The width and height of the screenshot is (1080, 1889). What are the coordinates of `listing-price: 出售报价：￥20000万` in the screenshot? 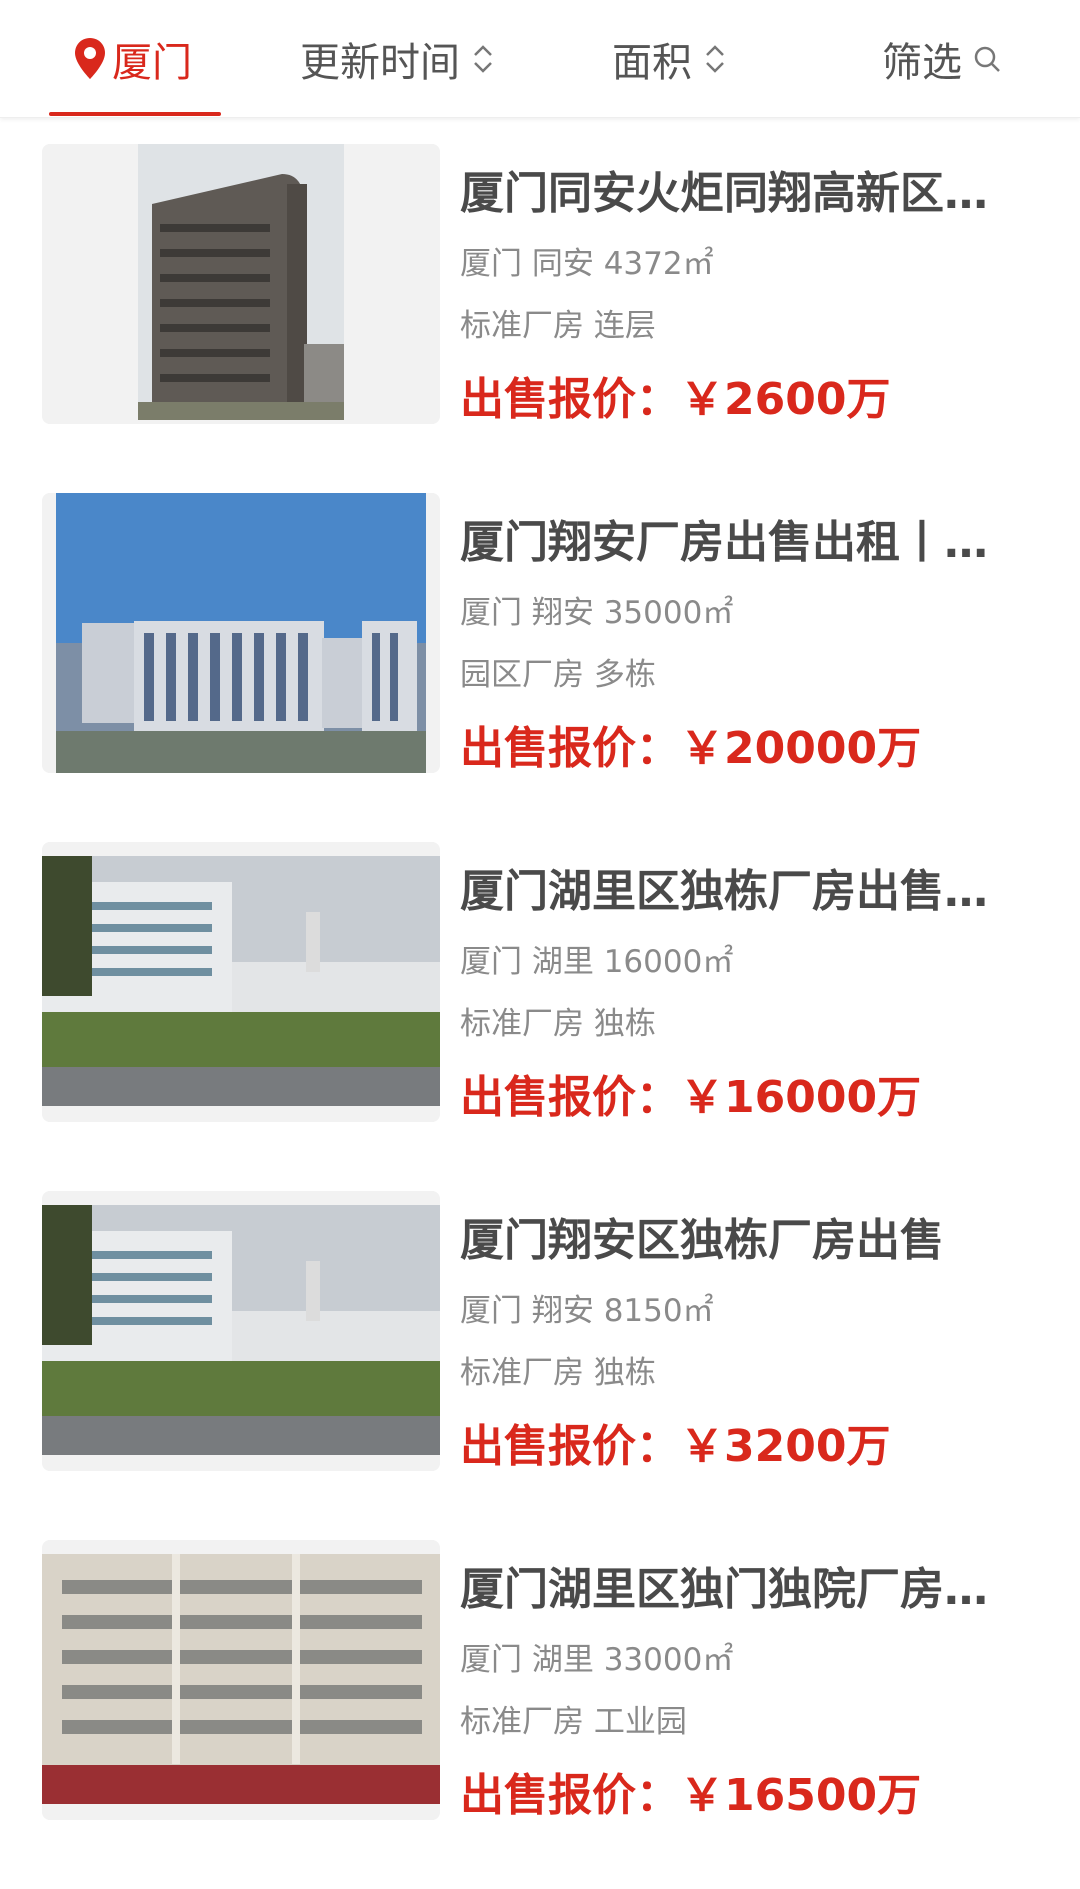 It's located at (690, 749).